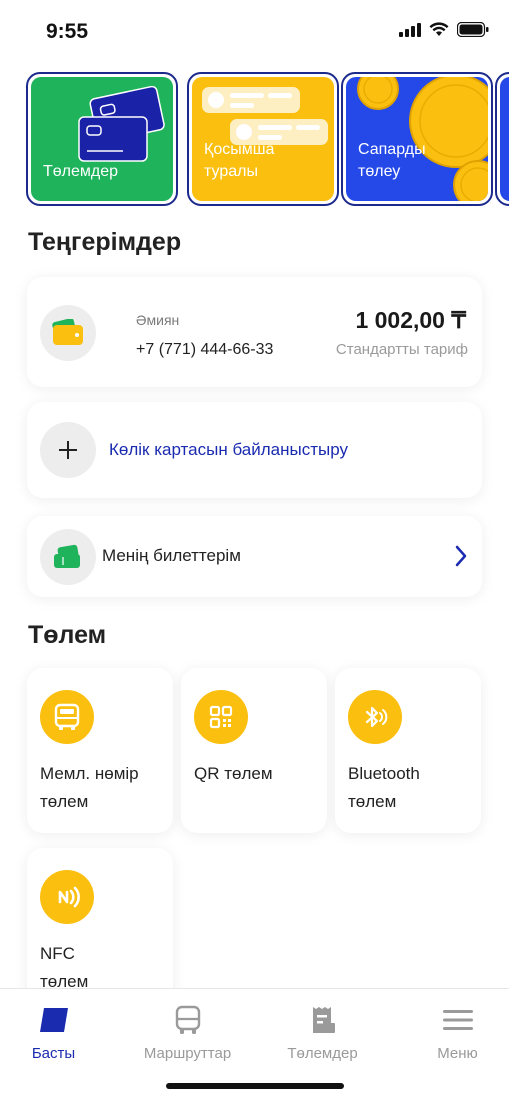  What do you see at coordinates (67, 635) in the screenshot?
I see `payment-title: Төлем` at bounding box center [67, 635].